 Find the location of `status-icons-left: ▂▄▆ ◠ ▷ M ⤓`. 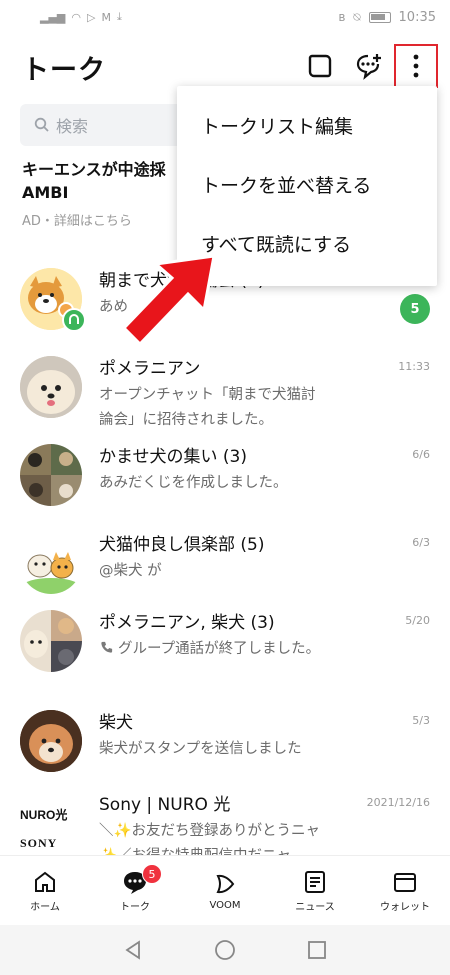

status-icons-left: ▂▄▆ ◠ ▷ M ⤓ is located at coordinates (81, 17).